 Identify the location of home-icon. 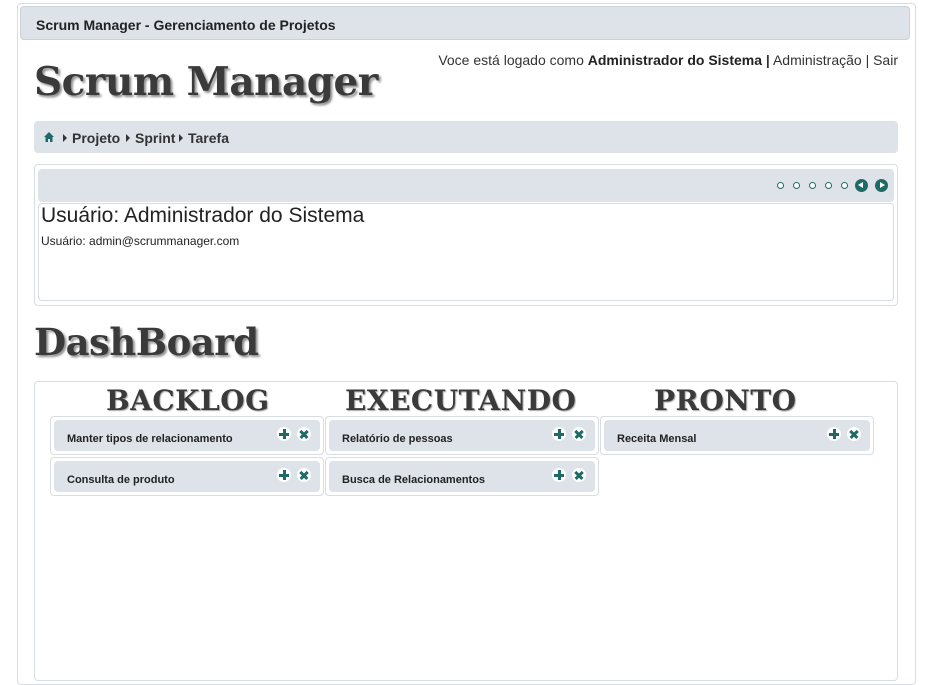
(49, 137).